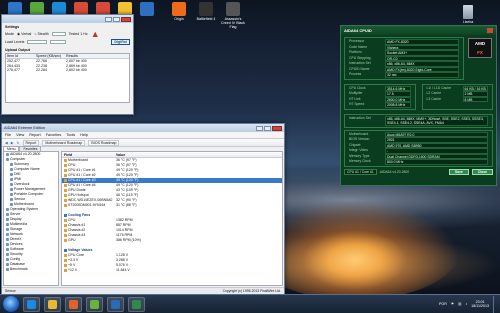 The height and width of the screenshot is (313, 500). I want to click on mode-verbal-label: Verbal, so click(26, 34).